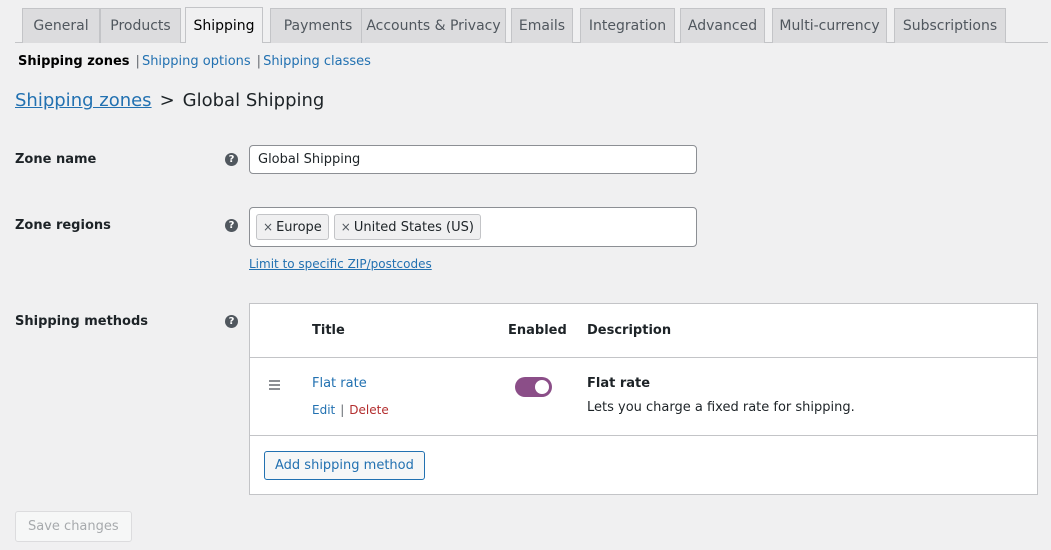 This screenshot has height=550, width=1051. Describe the element at coordinates (299, 227) in the screenshot. I see `region-chip-label: Europe` at that location.